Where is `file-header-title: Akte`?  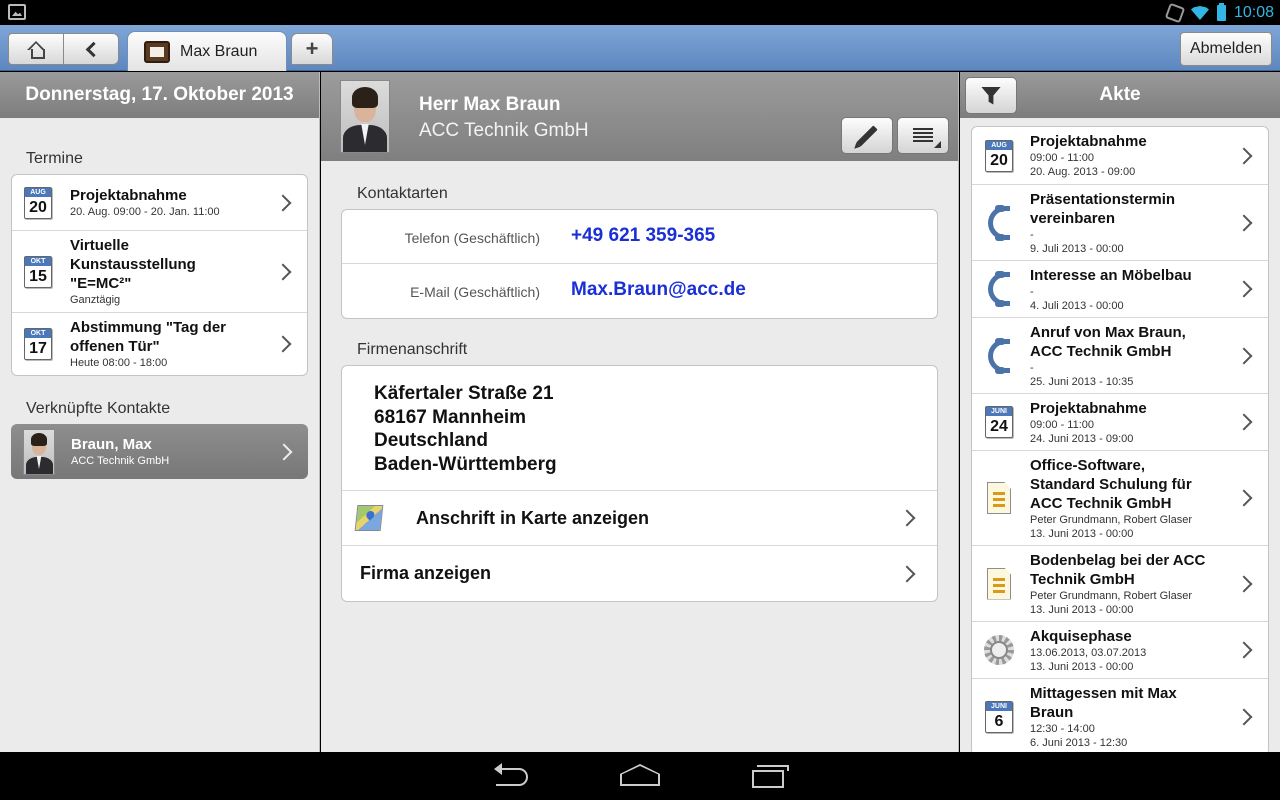 file-header-title: Akte is located at coordinates (1120, 94).